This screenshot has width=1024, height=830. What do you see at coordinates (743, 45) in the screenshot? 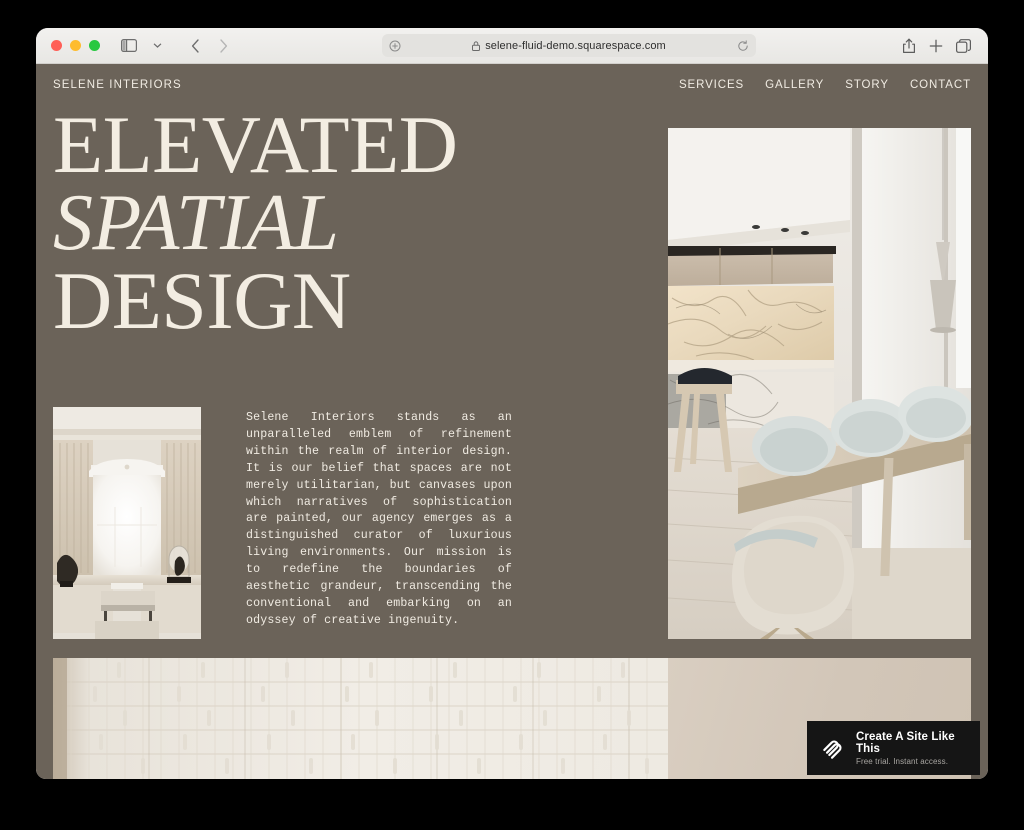
I see `reload-icon` at bounding box center [743, 45].